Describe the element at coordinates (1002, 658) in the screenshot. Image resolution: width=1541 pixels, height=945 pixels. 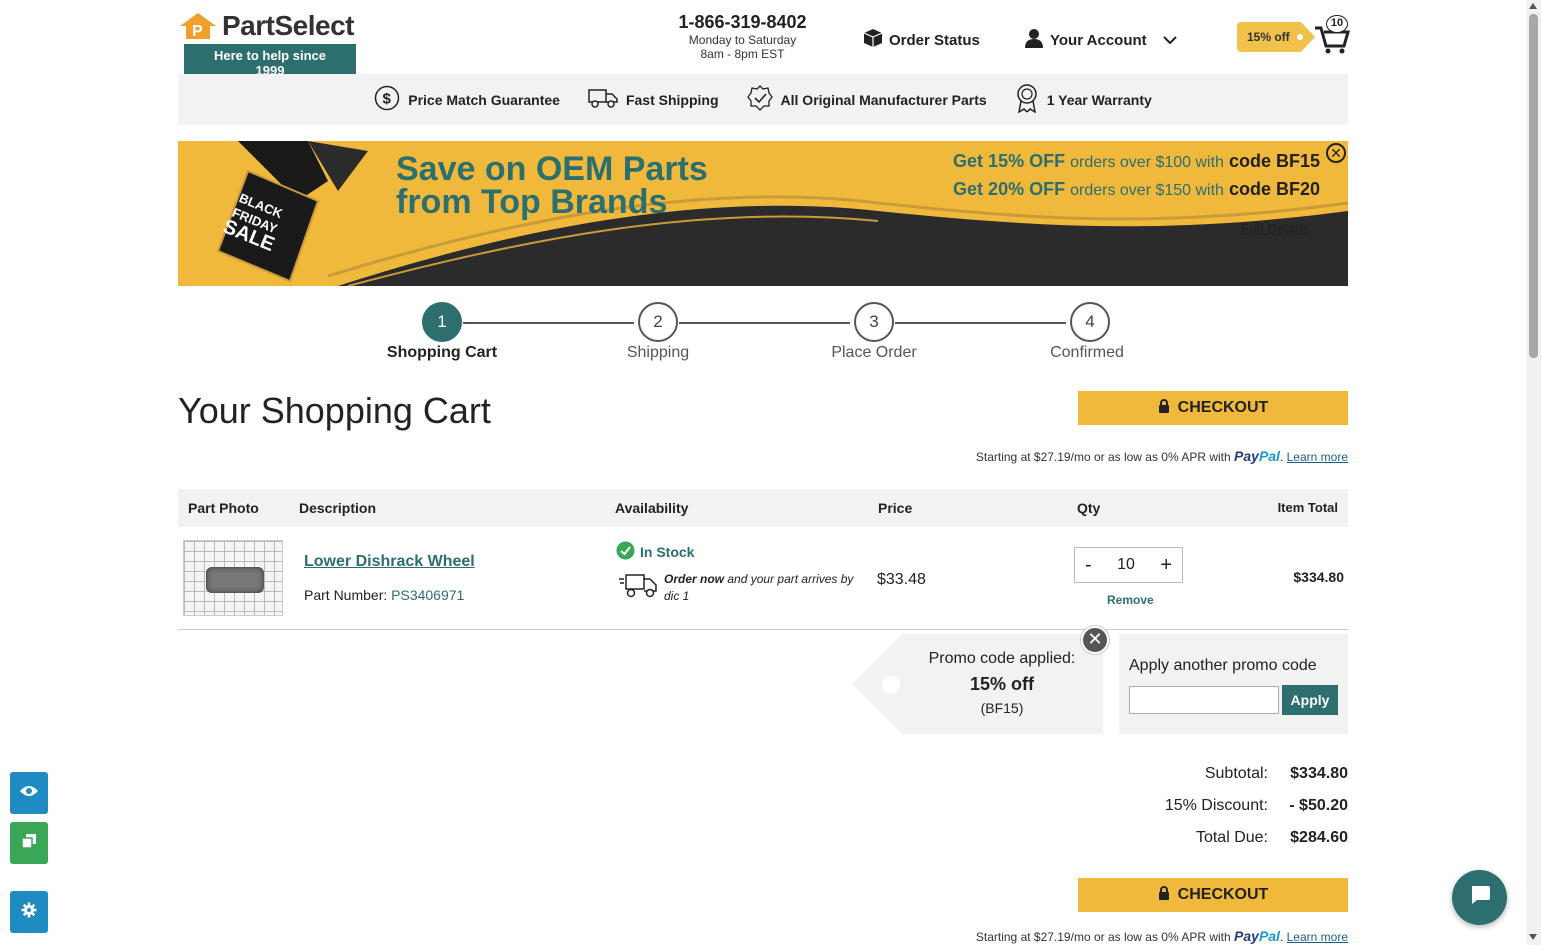
I see `promo-applied-label: Promo code applied:` at that location.